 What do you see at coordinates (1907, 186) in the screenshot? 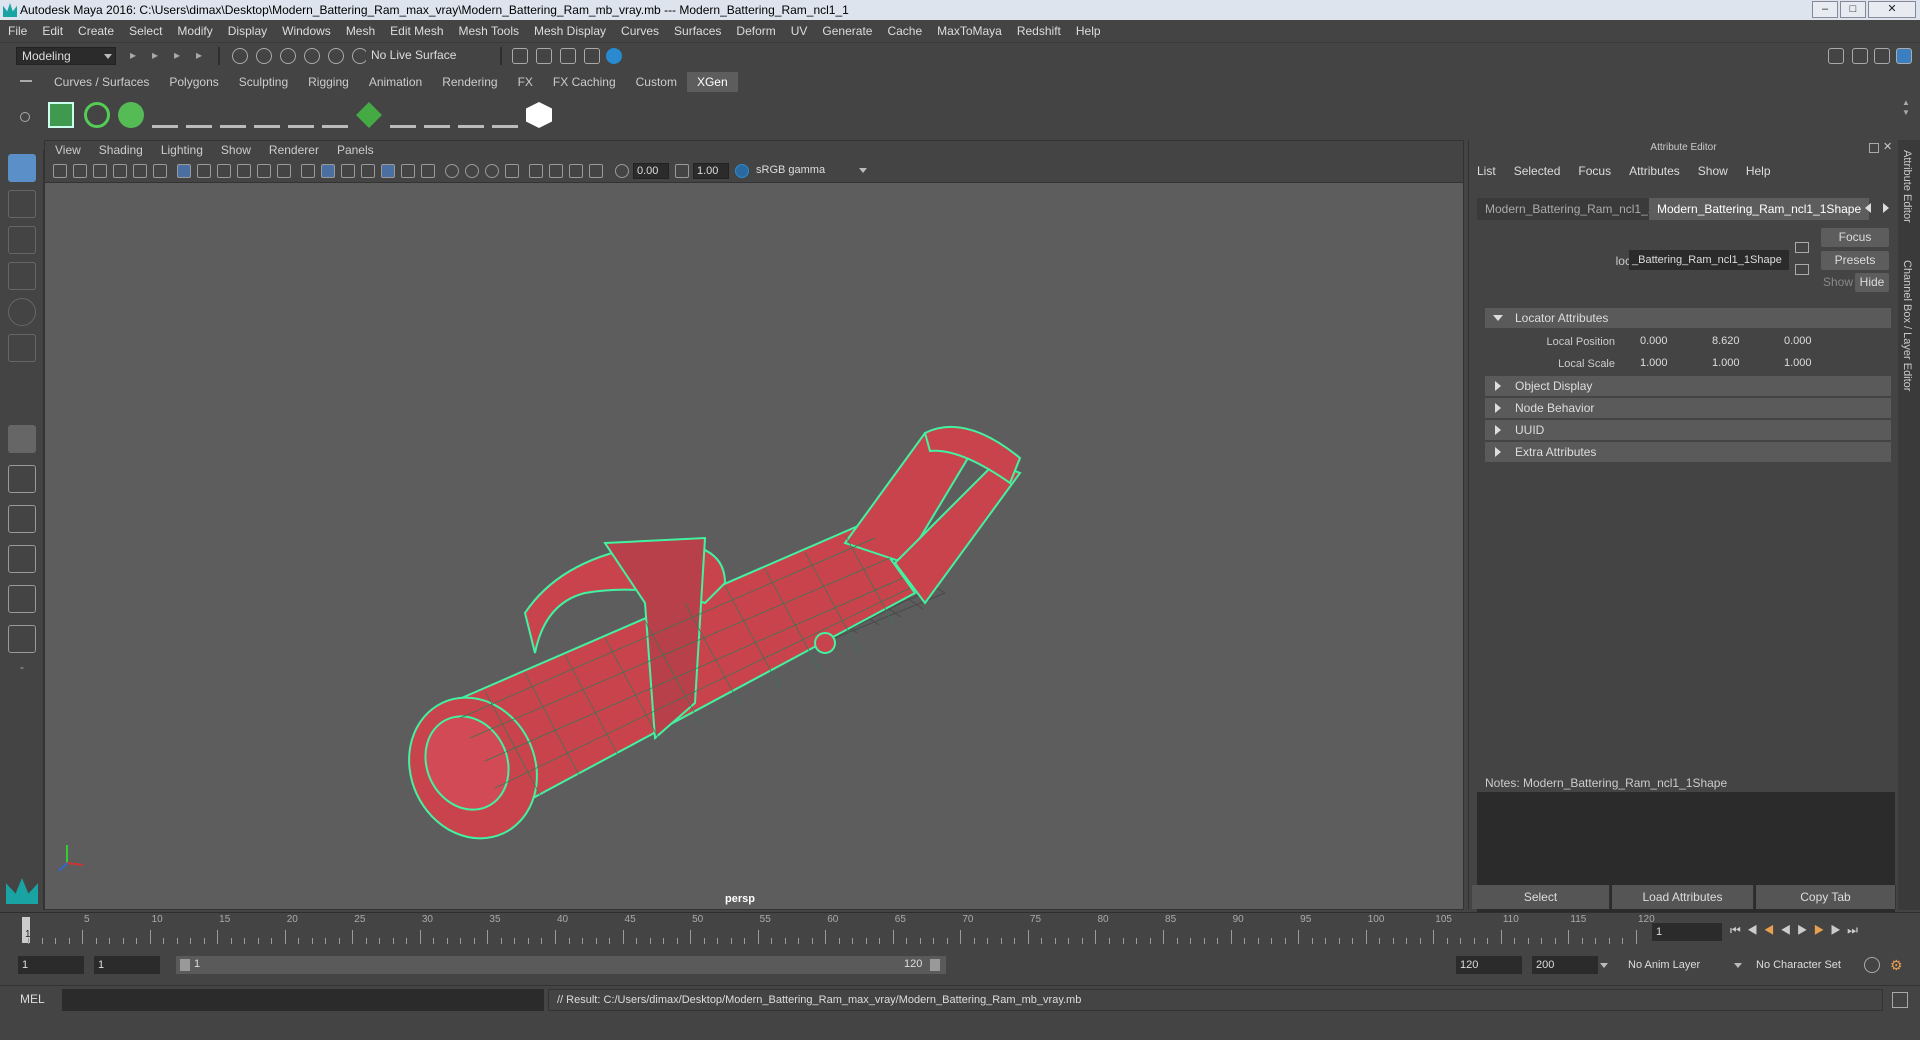
I see `side-tab-attribute-editor: Attribute Editor` at bounding box center [1907, 186].